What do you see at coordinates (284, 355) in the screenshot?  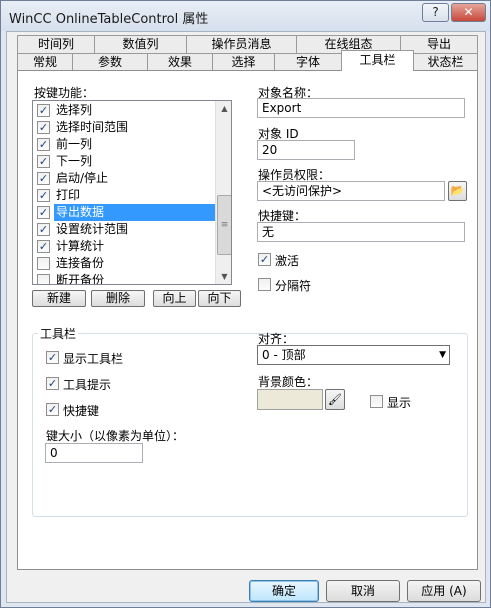 I see `align-value: 0 - 顶部` at bounding box center [284, 355].